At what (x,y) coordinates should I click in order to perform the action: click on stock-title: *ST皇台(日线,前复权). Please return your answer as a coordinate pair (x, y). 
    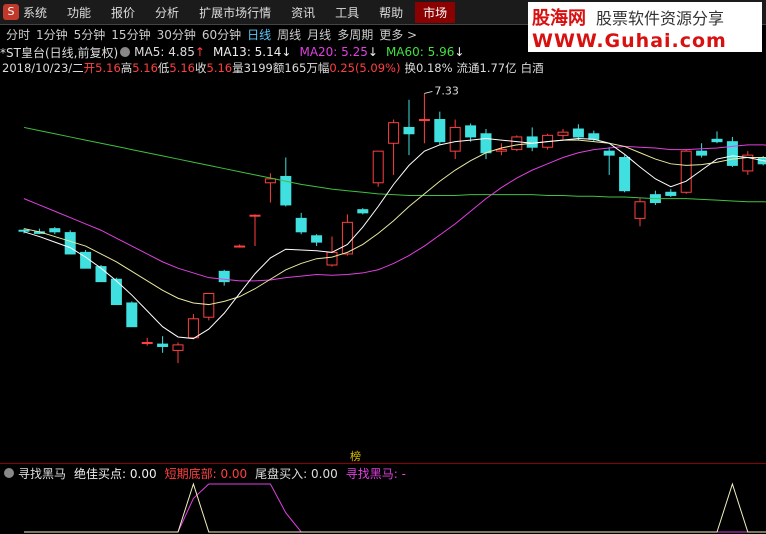
    Looking at the image, I should click on (59, 52).